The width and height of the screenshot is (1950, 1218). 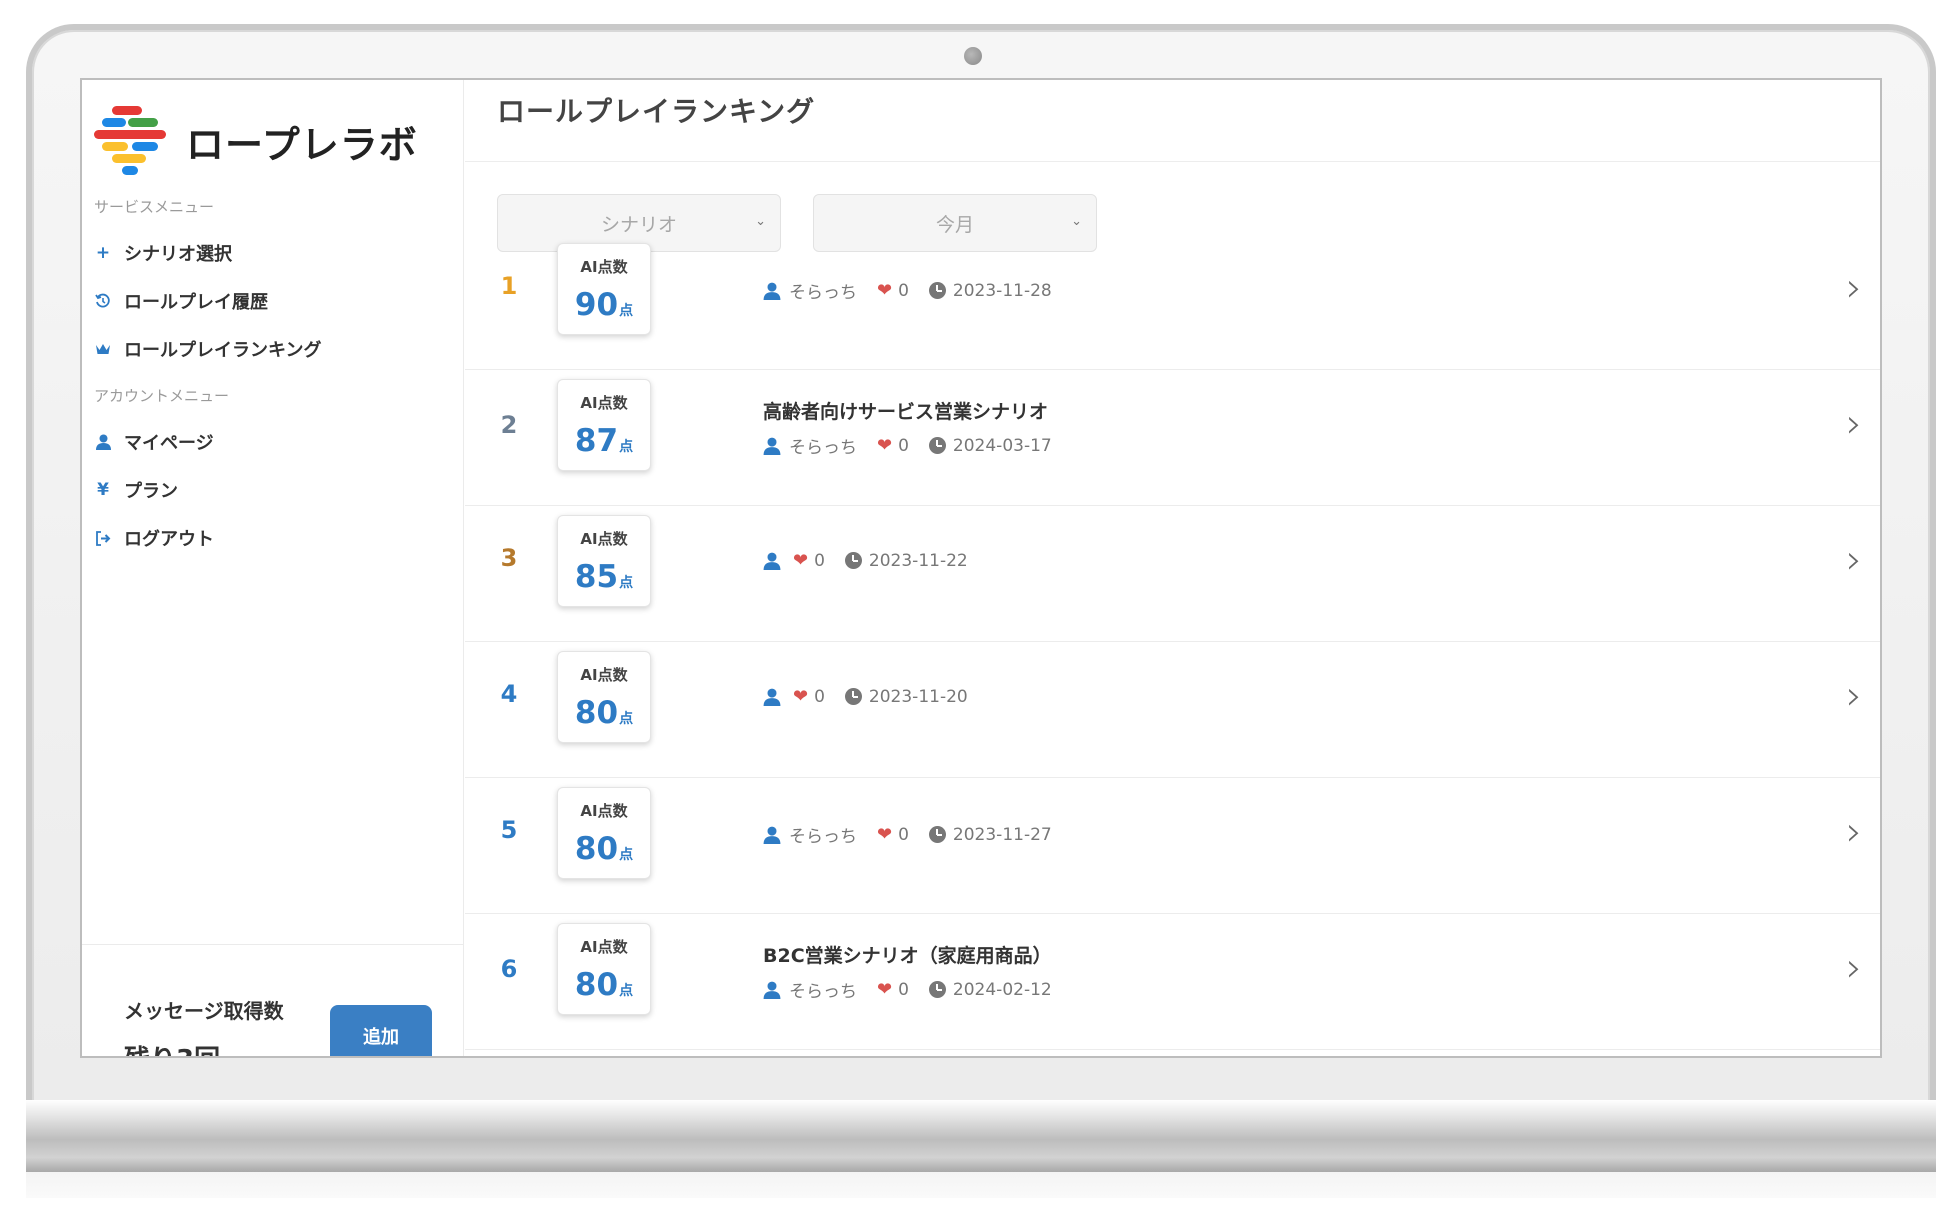 I want to click on ranking-row: 1 AI点数 90点 そらっち ❤ 0 2023-11-28 ›, so click(x=1172, y=302).